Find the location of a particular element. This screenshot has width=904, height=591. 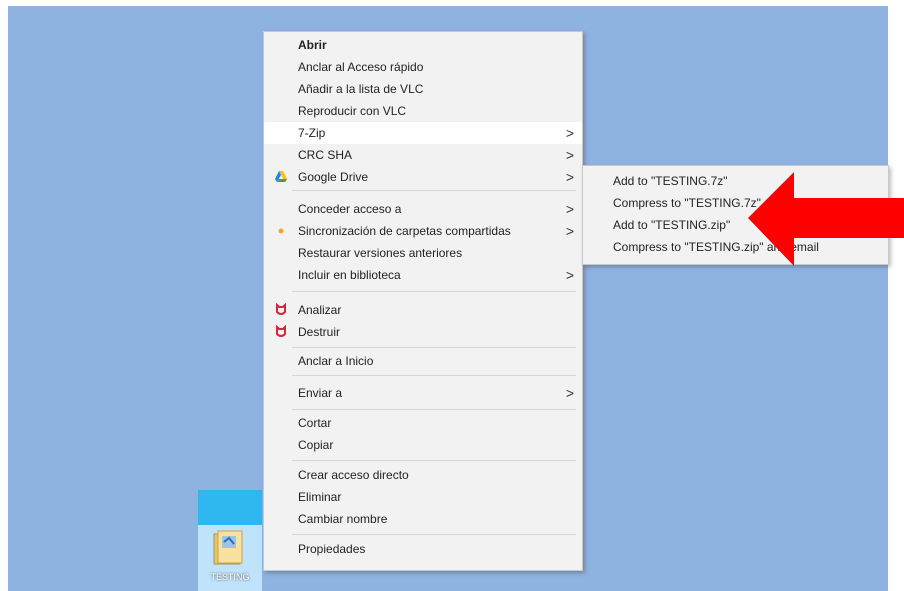

selection-highlight is located at coordinates (230, 507).